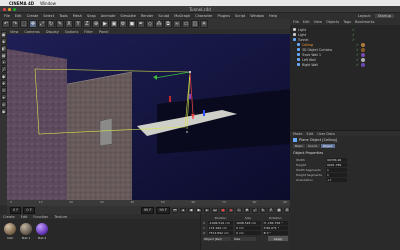  What do you see at coordinates (48, 16) in the screenshot?
I see `app-menu-select: Select` at bounding box center [48, 16].